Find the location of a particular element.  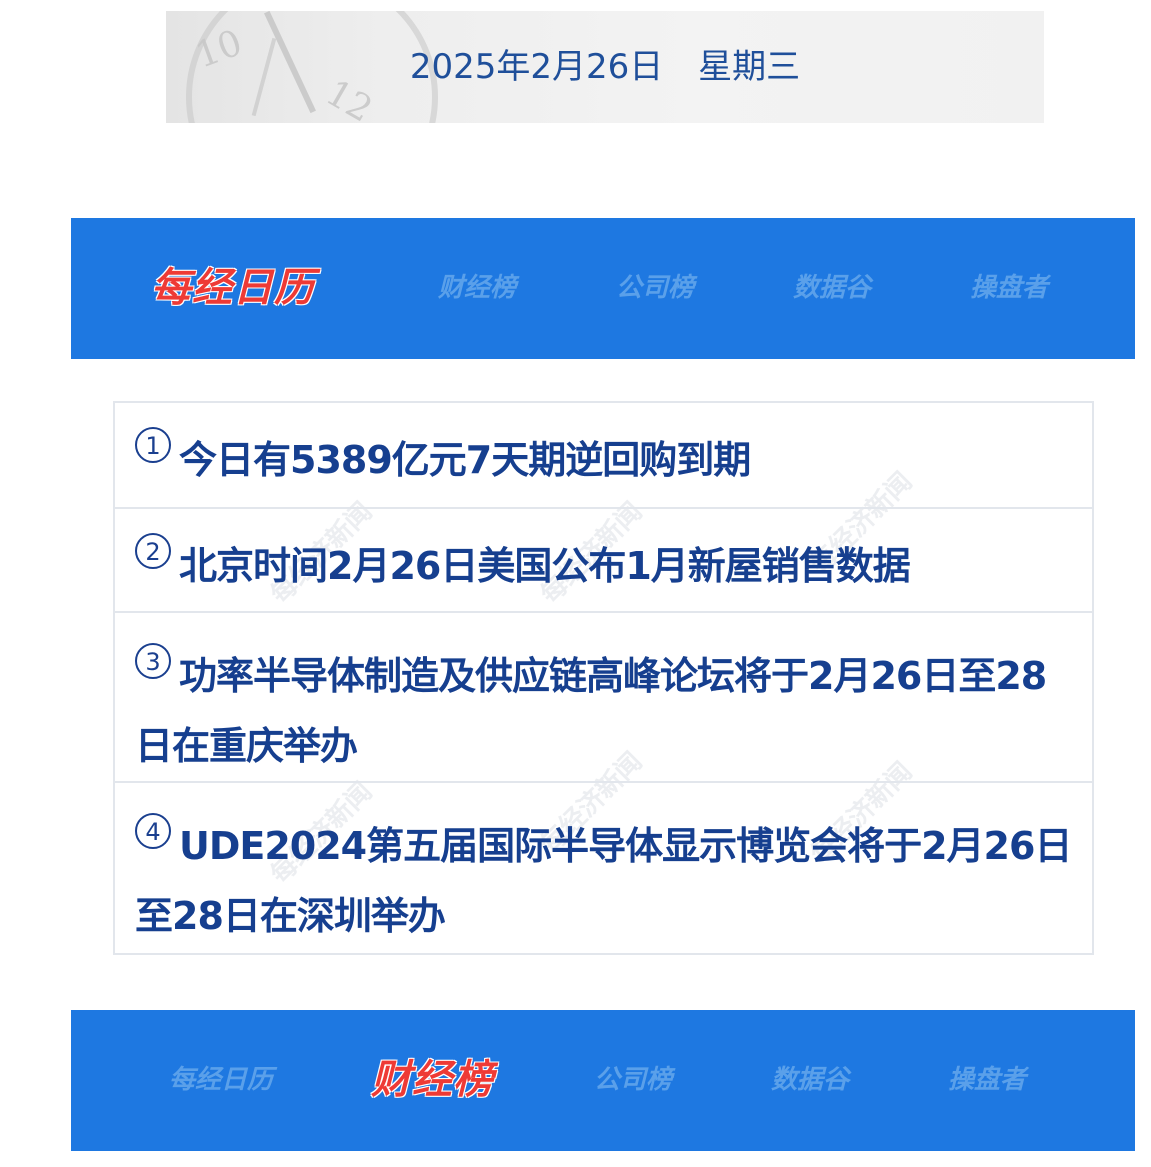

date-value: 2025年2月26日 is located at coordinates (536, 67).